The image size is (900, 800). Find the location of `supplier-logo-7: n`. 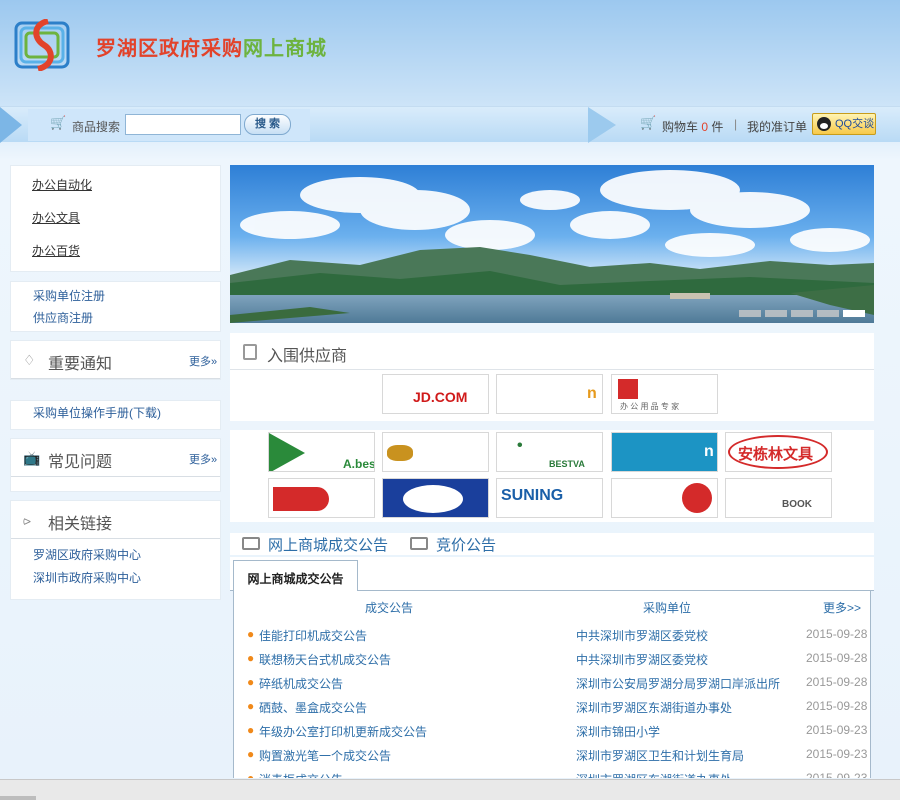

supplier-logo-7: n is located at coordinates (664, 452).